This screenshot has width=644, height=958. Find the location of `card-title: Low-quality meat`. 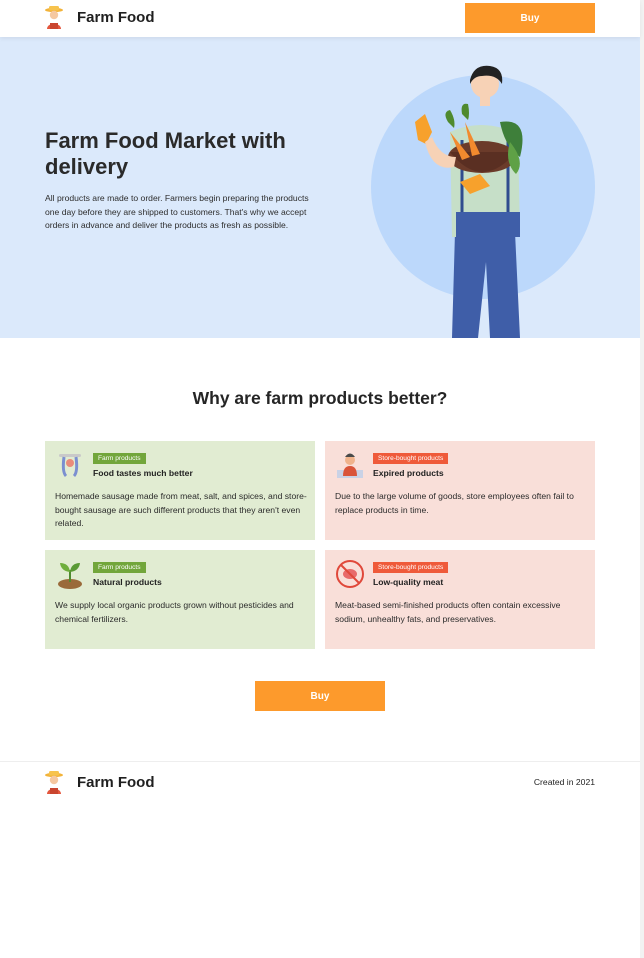

card-title: Low-quality meat is located at coordinates (408, 582).